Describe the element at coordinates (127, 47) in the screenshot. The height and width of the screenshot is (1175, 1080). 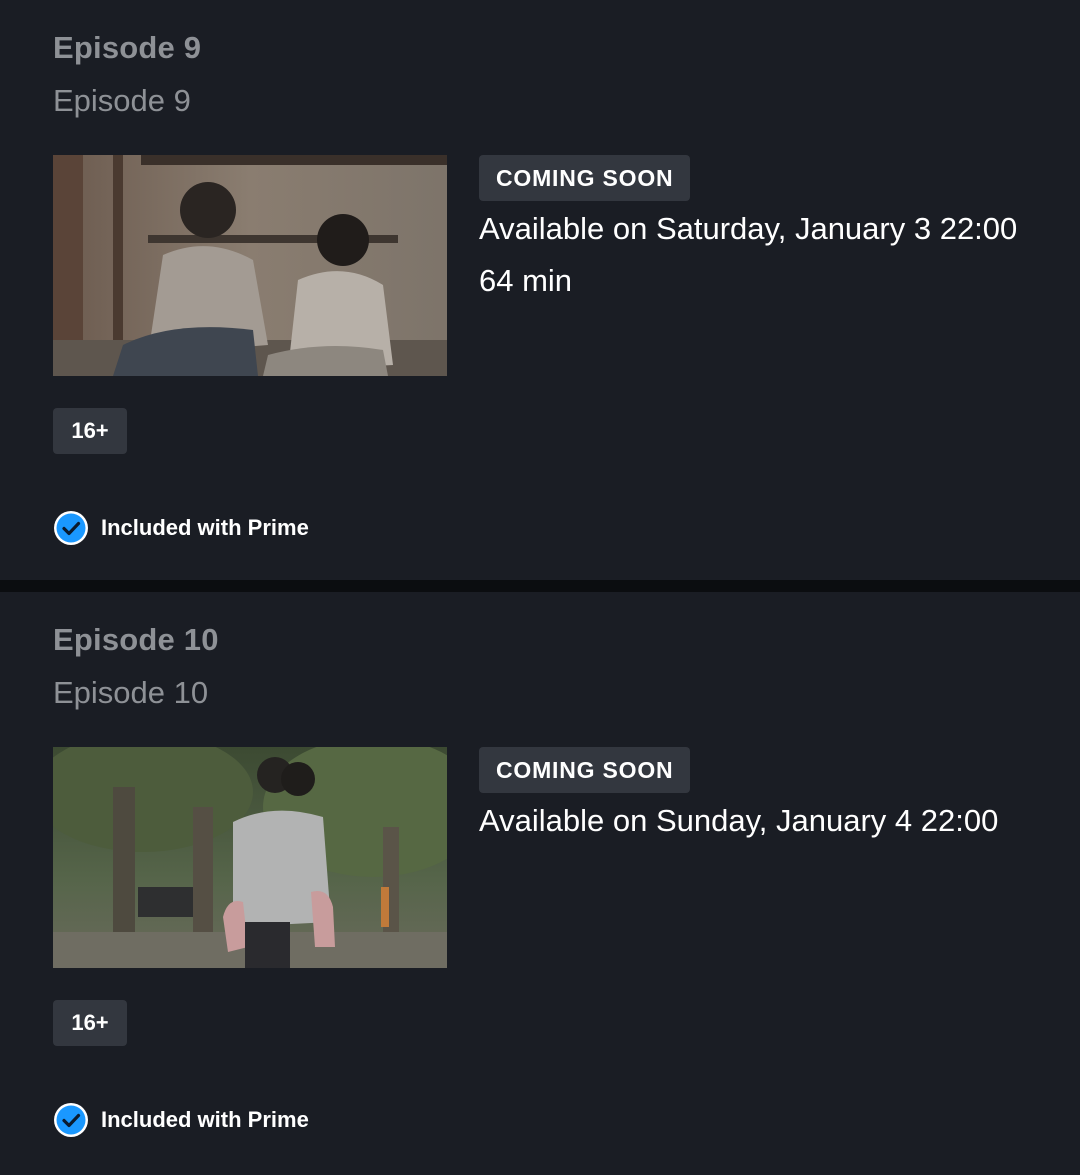
I see `episode-title: Episode 9` at that location.